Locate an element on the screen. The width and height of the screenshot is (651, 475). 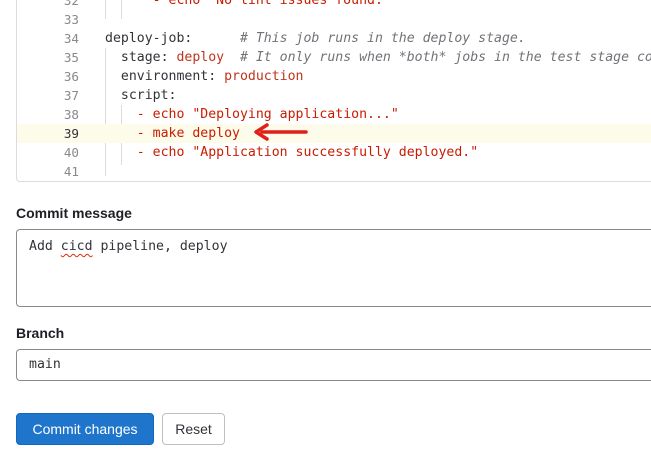
code-text: - echo "No lint issues found." is located at coordinates (248, 5).